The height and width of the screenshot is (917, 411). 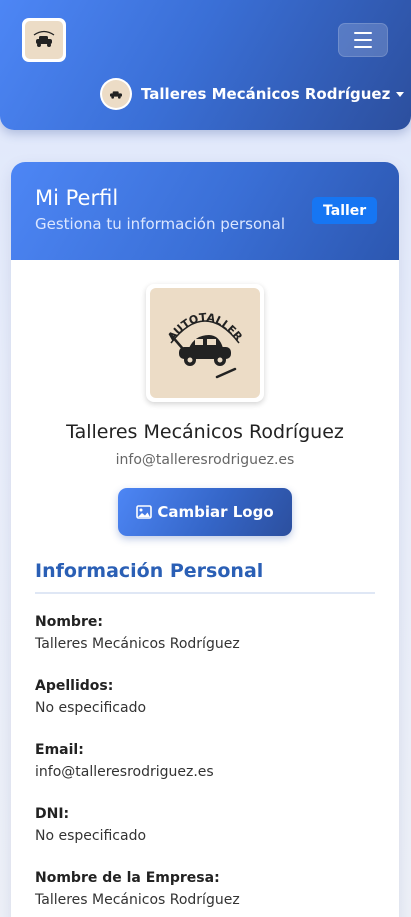 I want to click on field-email: Email: info@talleresrodriguez.es, so click(x=124, y=761).